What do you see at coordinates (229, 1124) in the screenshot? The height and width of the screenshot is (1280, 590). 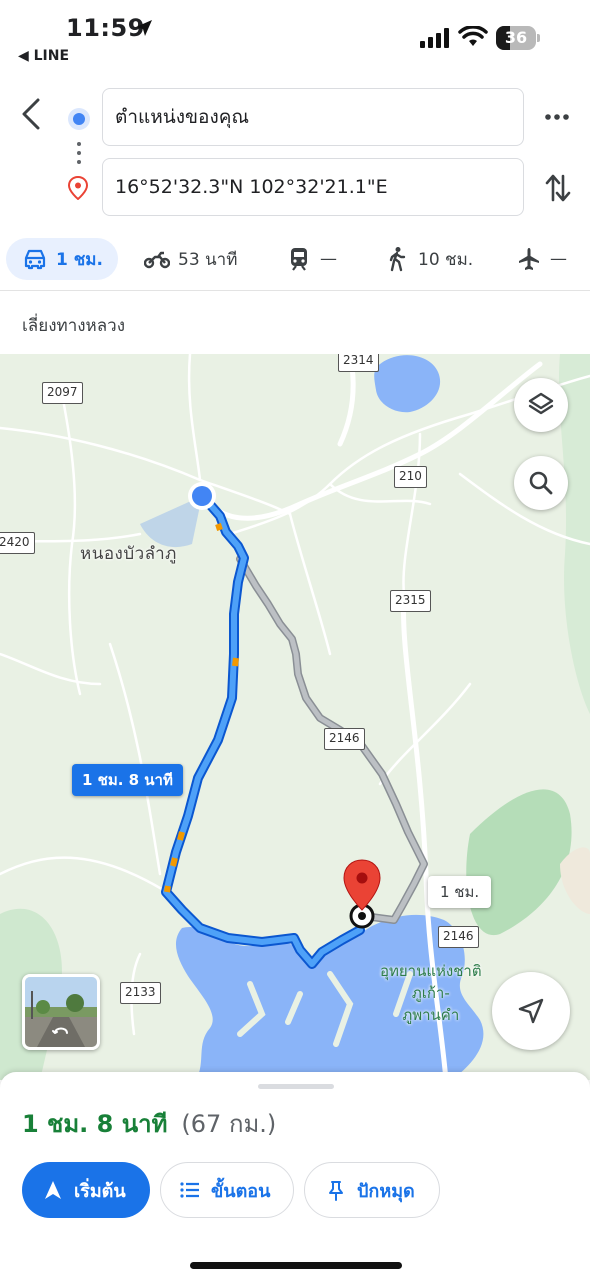 I see `trip-distance: (67 กม.)` at bounding box center [229, 1124].